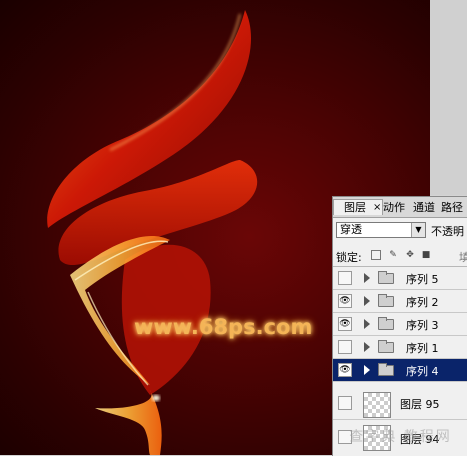 This screenshot has width=467, height=456. I want to click on site-watermark: www.68ps.com, so click(223, 327).